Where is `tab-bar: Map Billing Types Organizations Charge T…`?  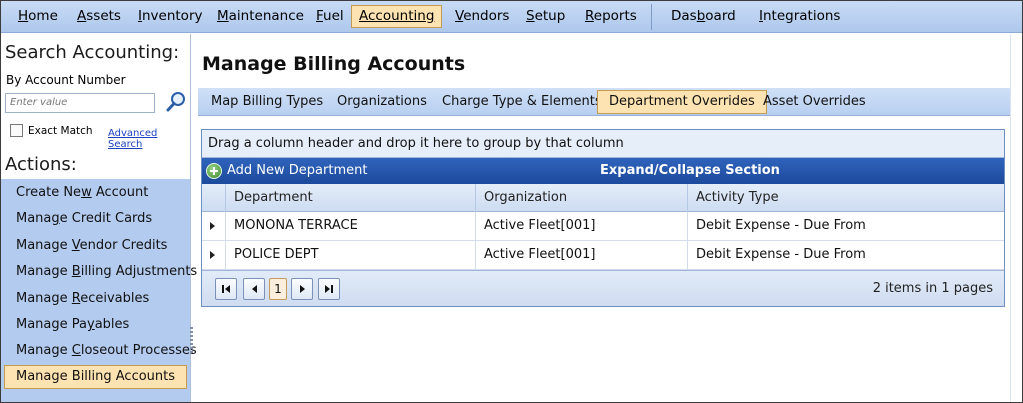 tab-bar: Map Billing Types Organizations Charge T… is located at coordinates (604, 102).